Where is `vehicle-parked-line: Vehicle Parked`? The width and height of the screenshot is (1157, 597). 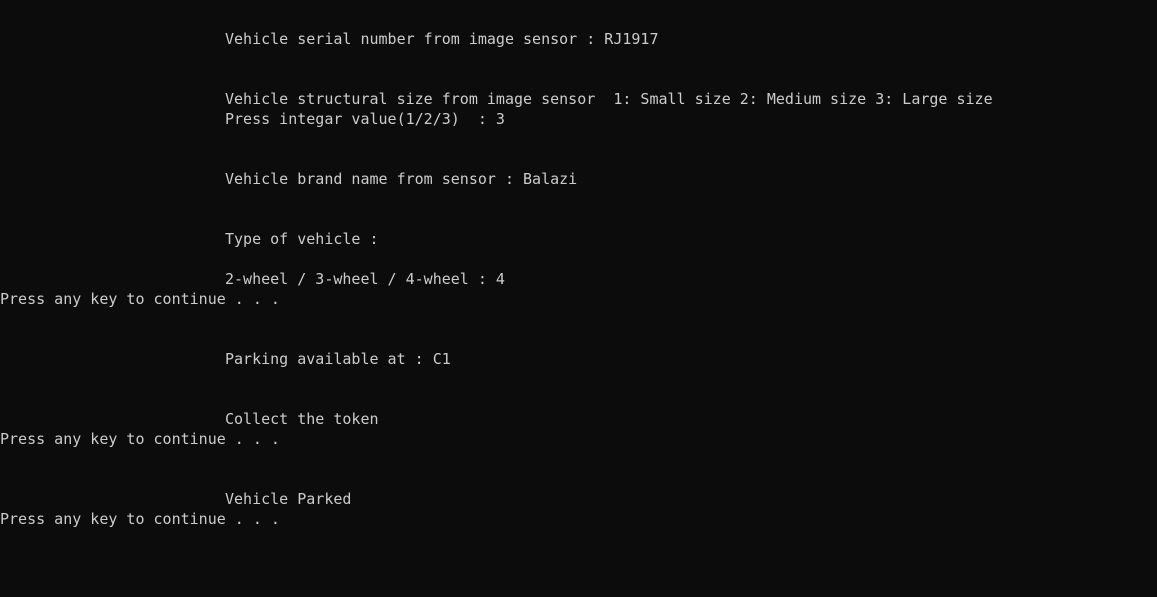
vehicle-parked-line: Vehicle Parked is located at coordinates (288, 499).